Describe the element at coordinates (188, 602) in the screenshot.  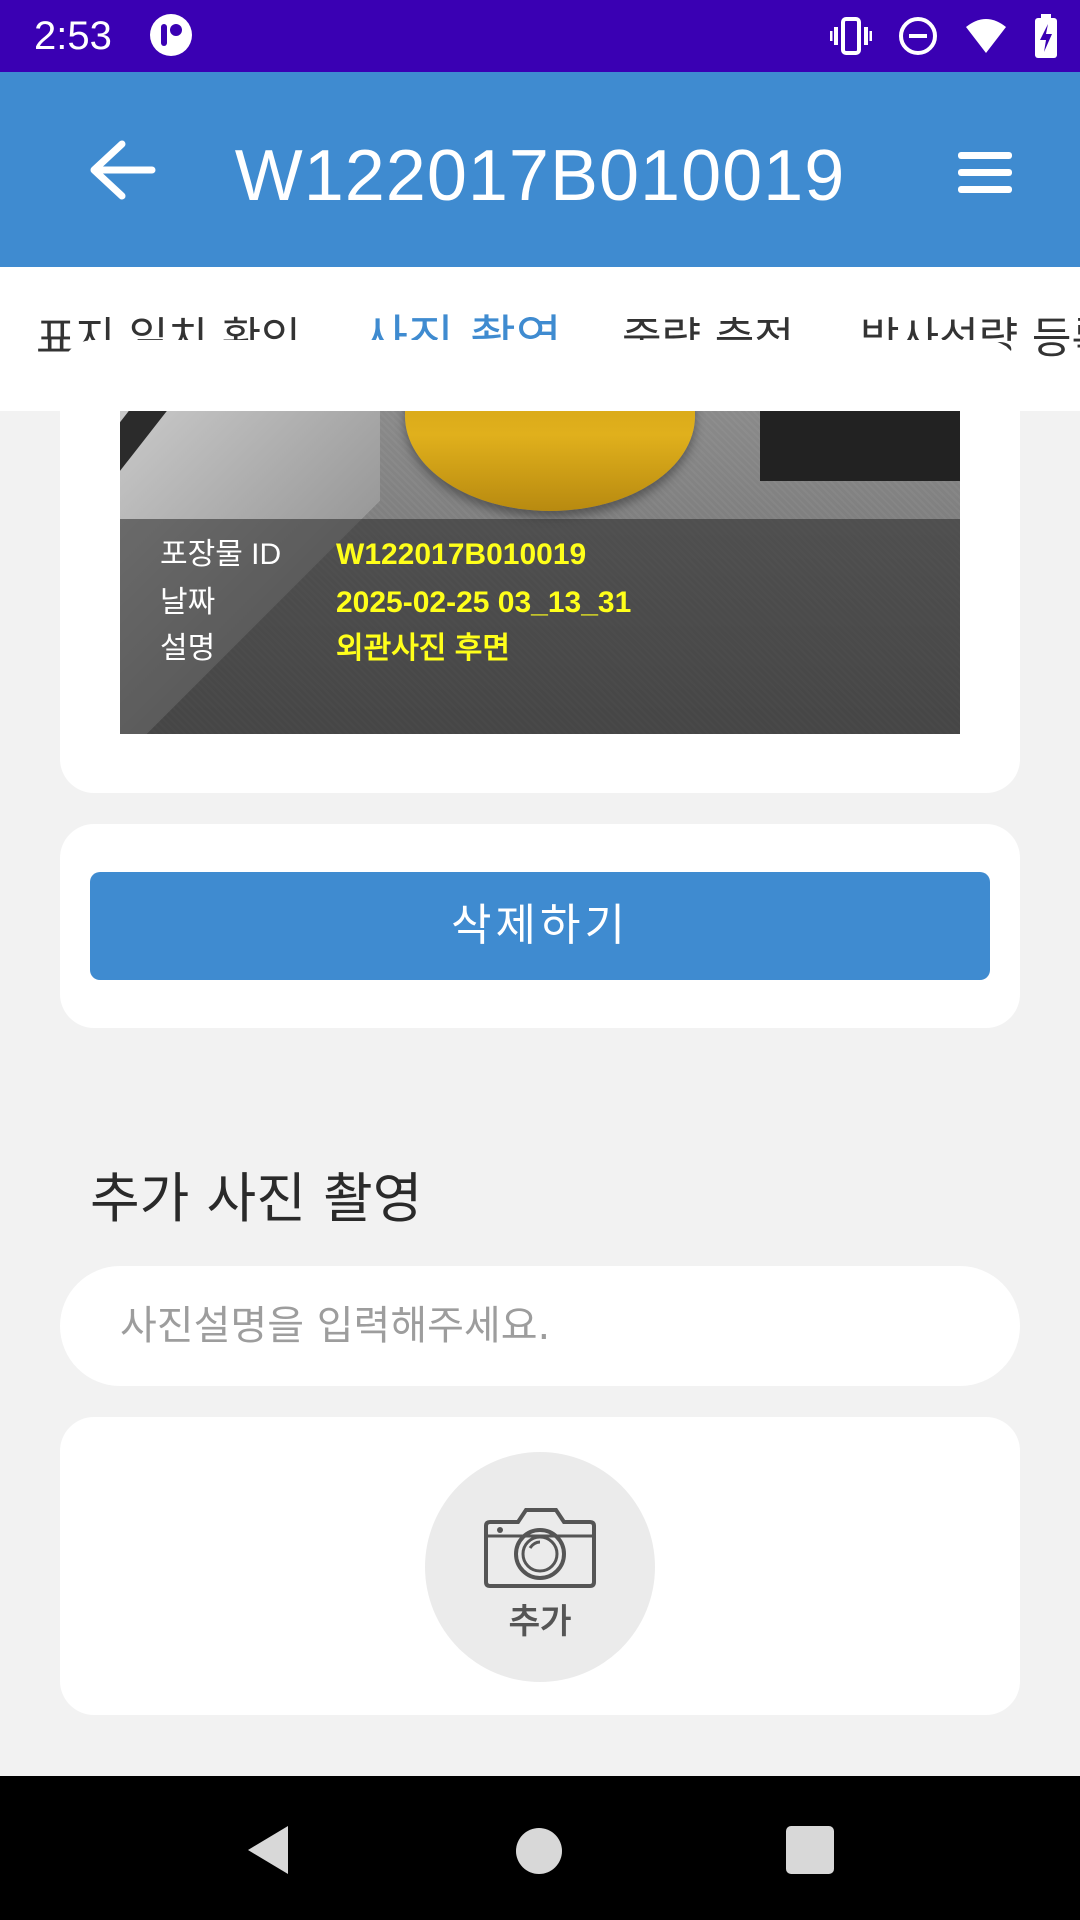
I see `info-key: 날짜` at that location.